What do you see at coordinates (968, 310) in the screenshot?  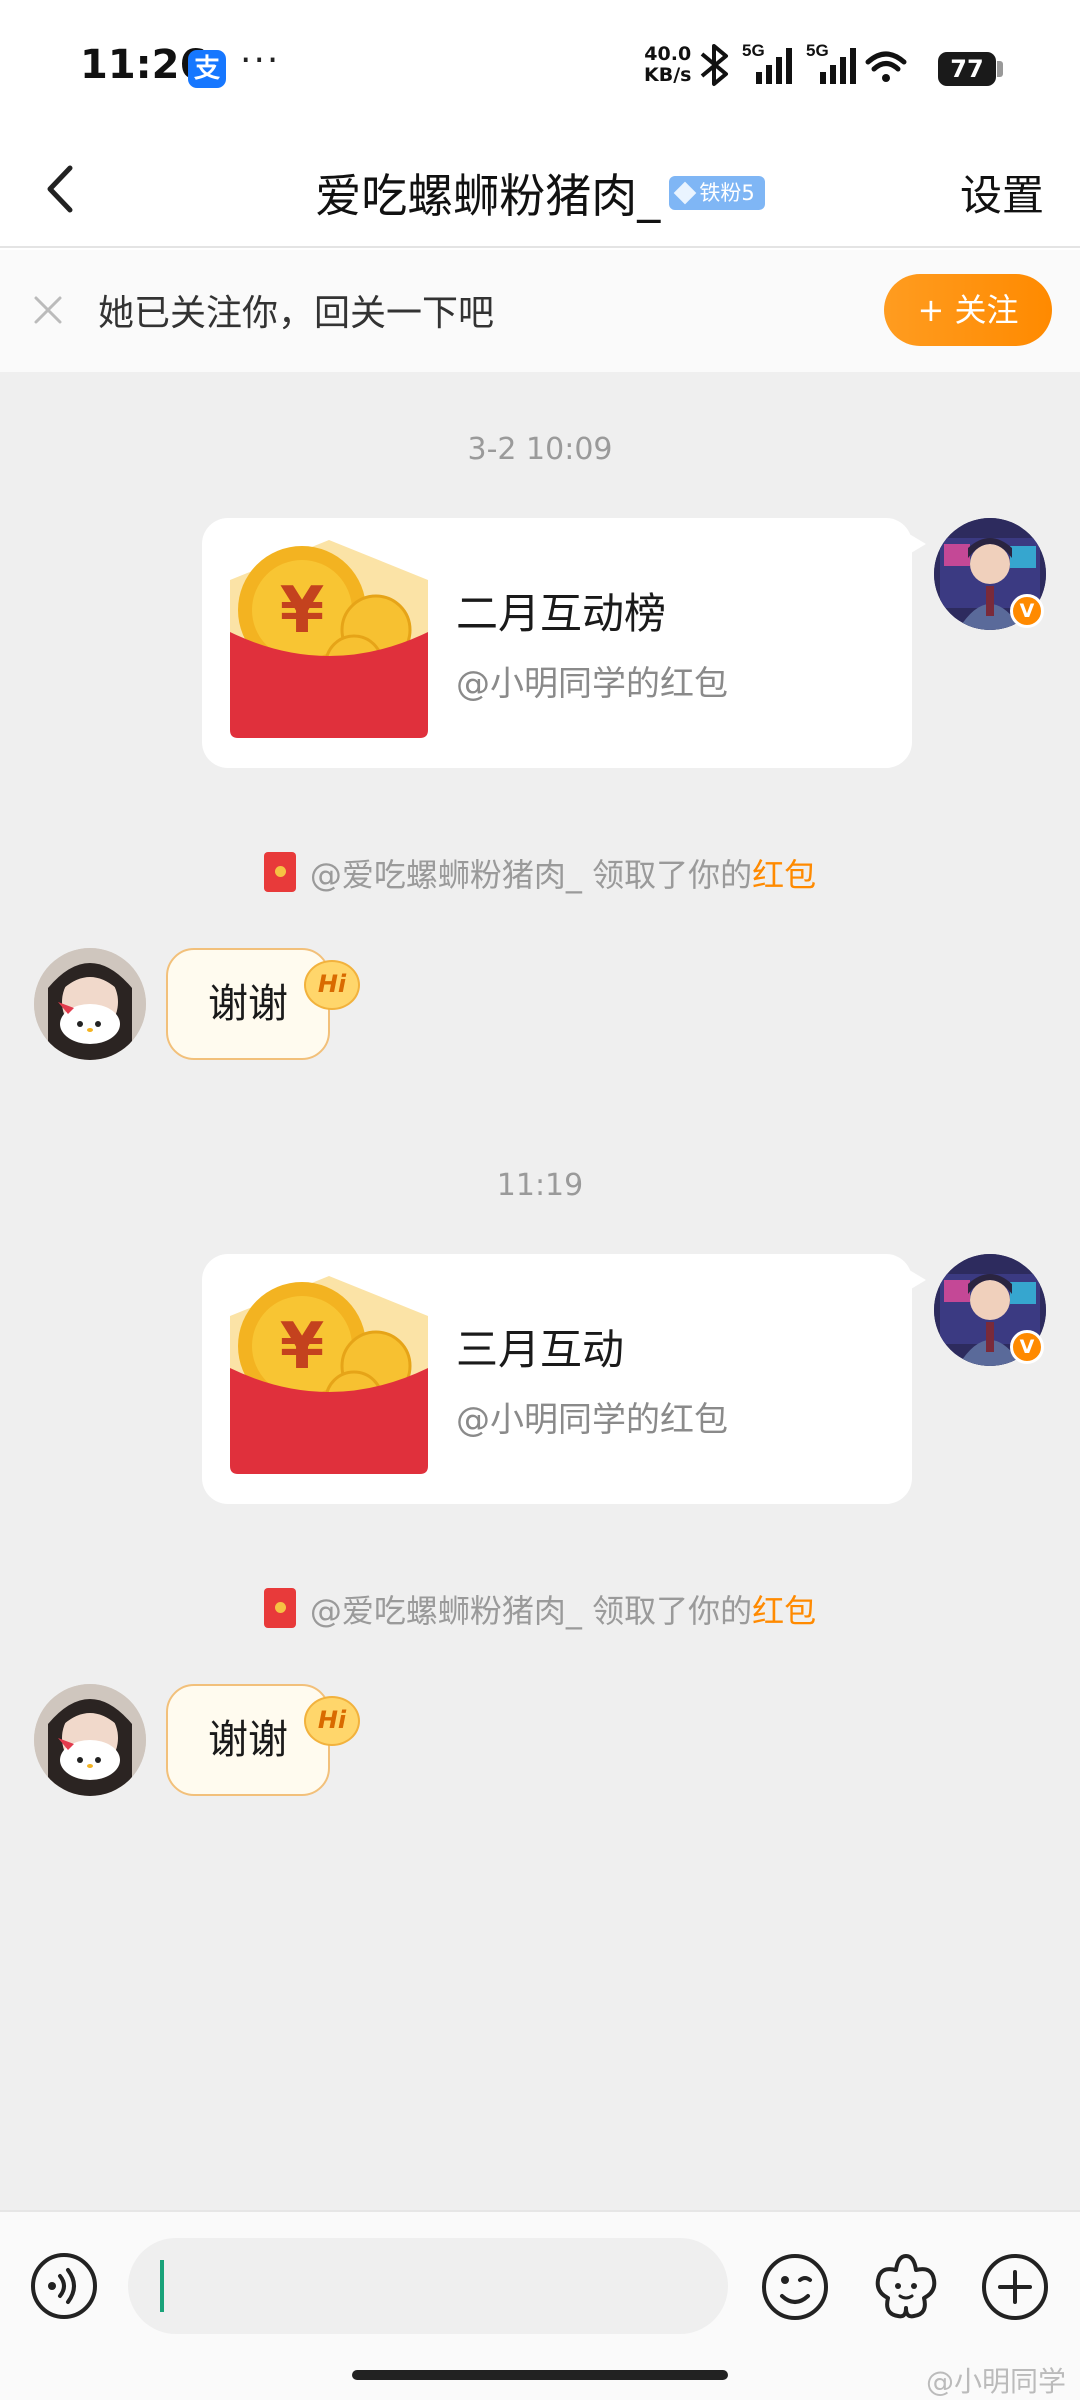 I see `follow-button: + 关注` at bounding box center [968, 310].